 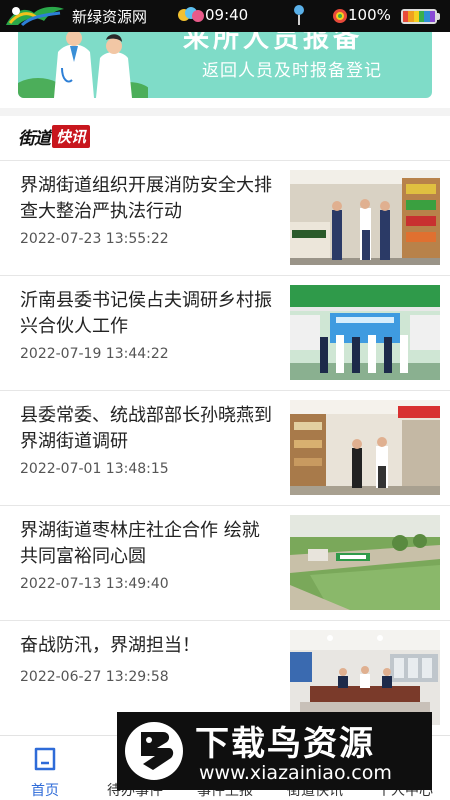 I want to click on exhibition-hall-photo, so click(x=365, y=332).